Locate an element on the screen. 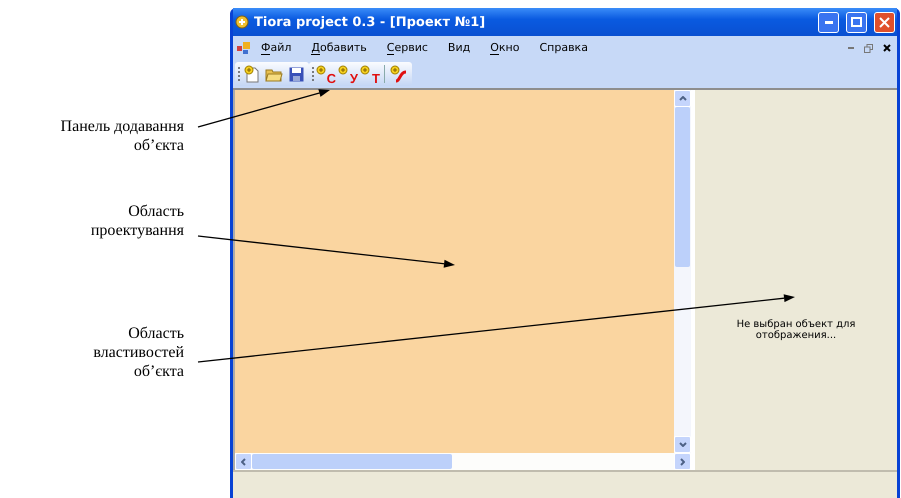 This screenshot has width=901, height=498. maximize-icon is located at coordinates (856, 22).